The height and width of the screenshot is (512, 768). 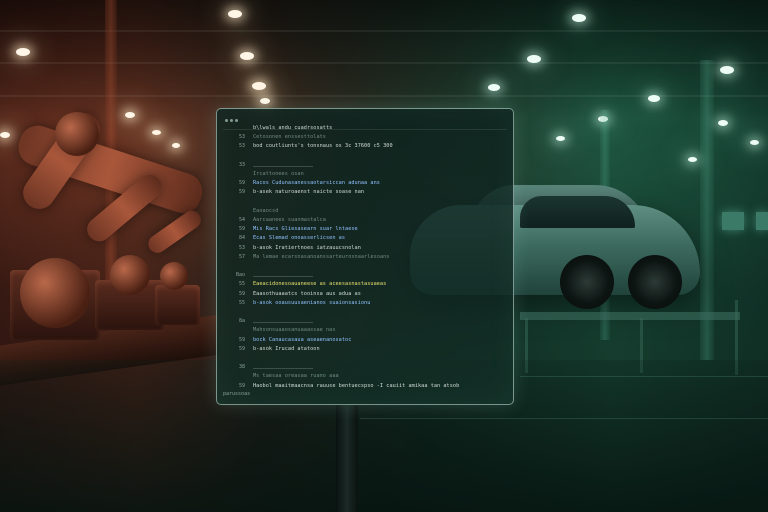 I want to click on code-line: 59 Eaasothuaaatcs tooinsa aus adua as, so click(x=364, y=294).